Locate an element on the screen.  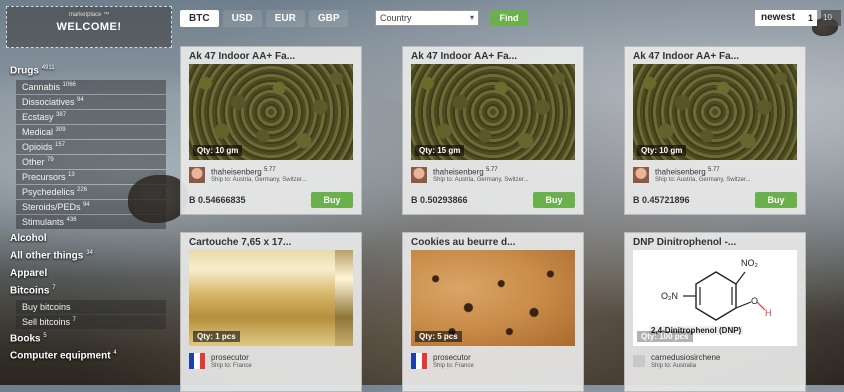
listing-quantity: Qty: 15 gm is located at coordinates (440, 150).